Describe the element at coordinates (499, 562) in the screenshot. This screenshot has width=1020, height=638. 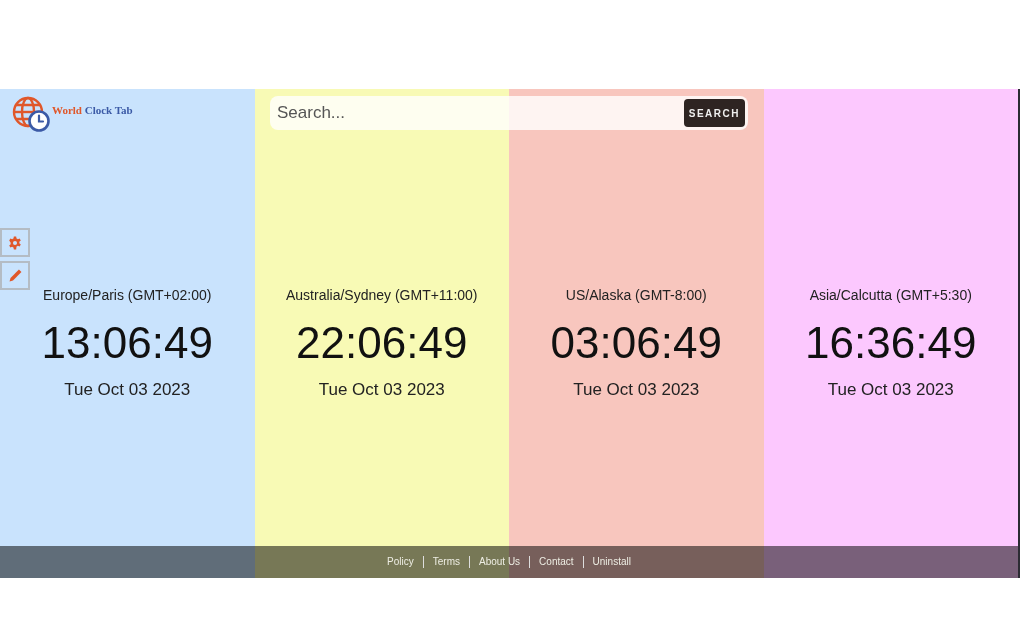
I see `footer-link: About Us` at that location.